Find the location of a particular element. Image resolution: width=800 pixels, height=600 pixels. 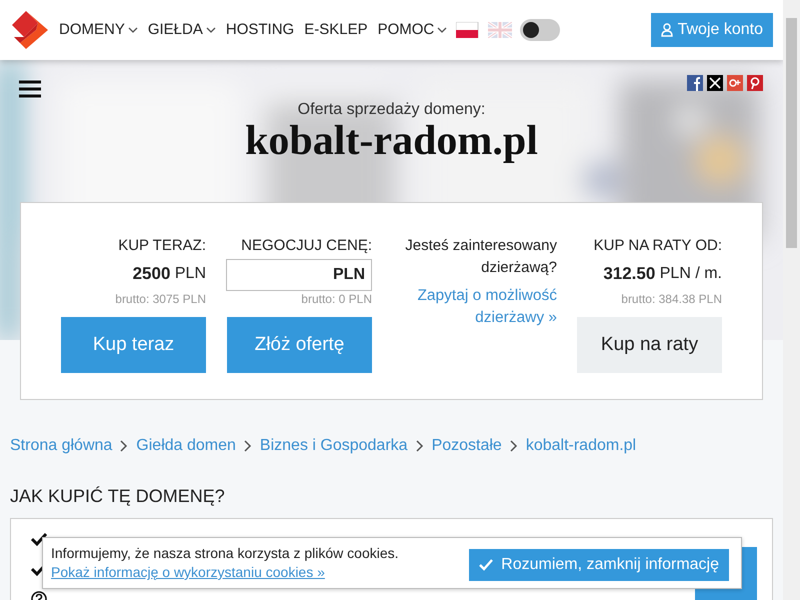

gross-price: brutto: 0 PLN is located at coordinates (336, 299).